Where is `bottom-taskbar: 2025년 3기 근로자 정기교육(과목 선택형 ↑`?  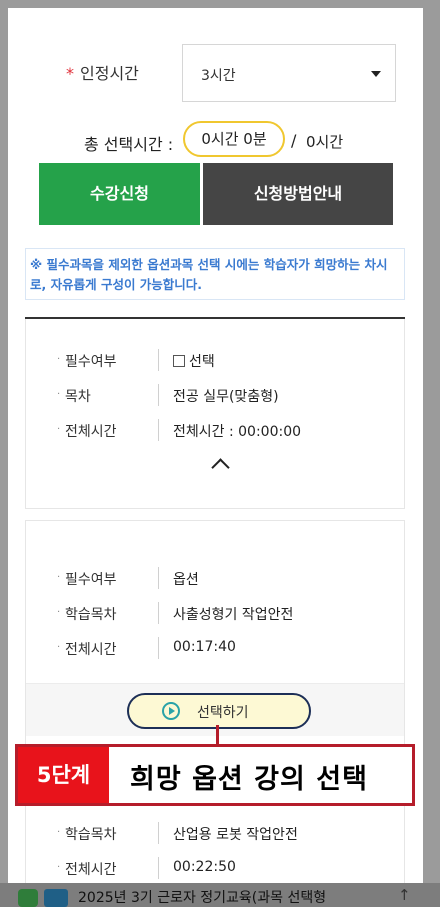
bottom-taskbar: 2025년 3기 근로자 정기교육(과목 선택형 ↑ is located at coordinates (220, 895).